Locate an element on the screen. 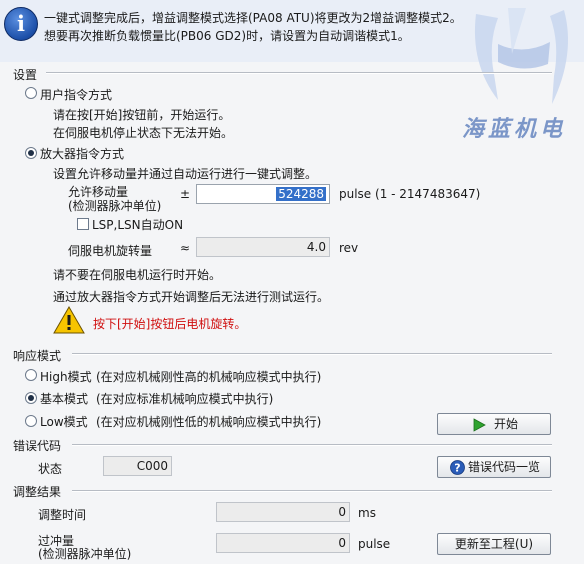 The height and width of the screenshot is (564, 584). note-2: 通过放大器指令方式开始调整后无法进行测试运行。 is located at coordinates (191, 297).